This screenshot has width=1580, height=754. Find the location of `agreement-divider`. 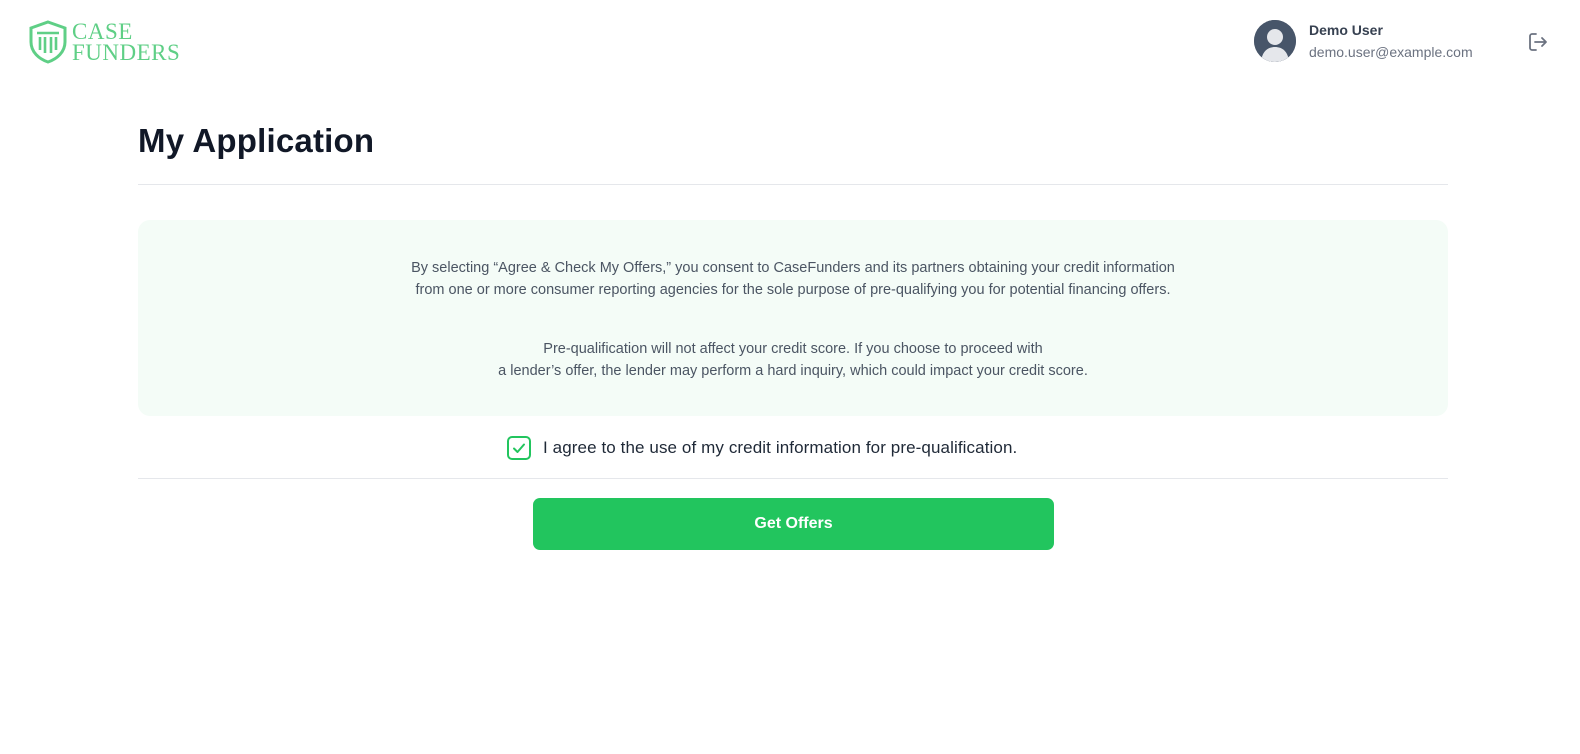

agreement-divider is located at coordinates (793, 478).